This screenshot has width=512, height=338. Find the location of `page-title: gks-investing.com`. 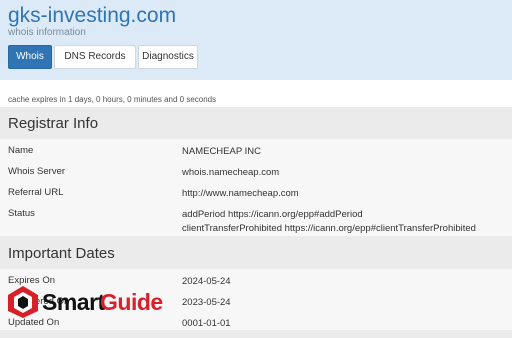

page-title: gks-investing.com is located at coordinates (92, 15).